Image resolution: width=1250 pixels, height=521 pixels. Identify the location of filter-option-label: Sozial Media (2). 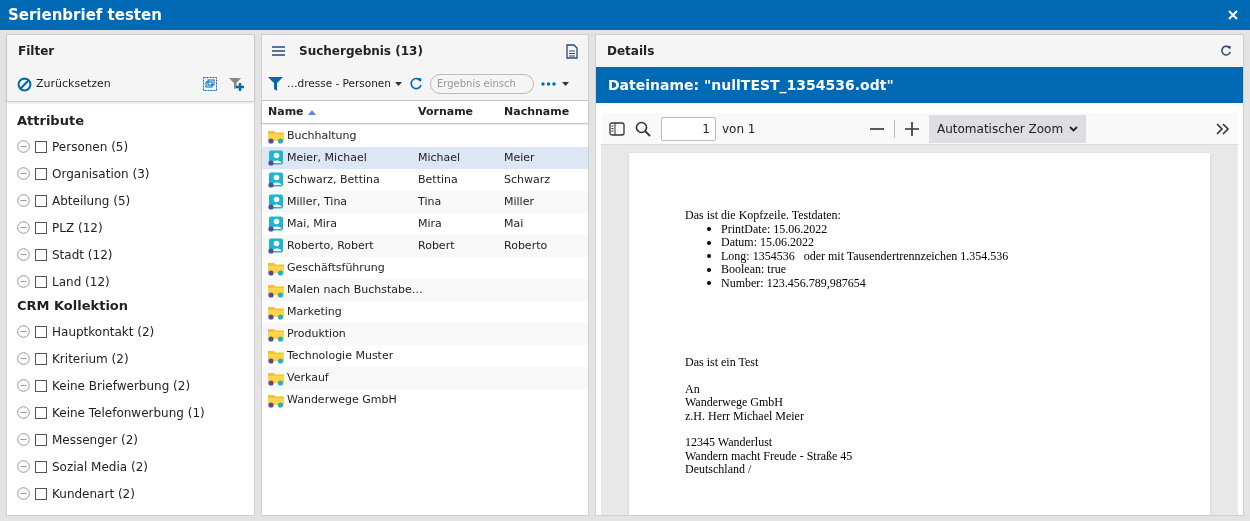
(100, 466).